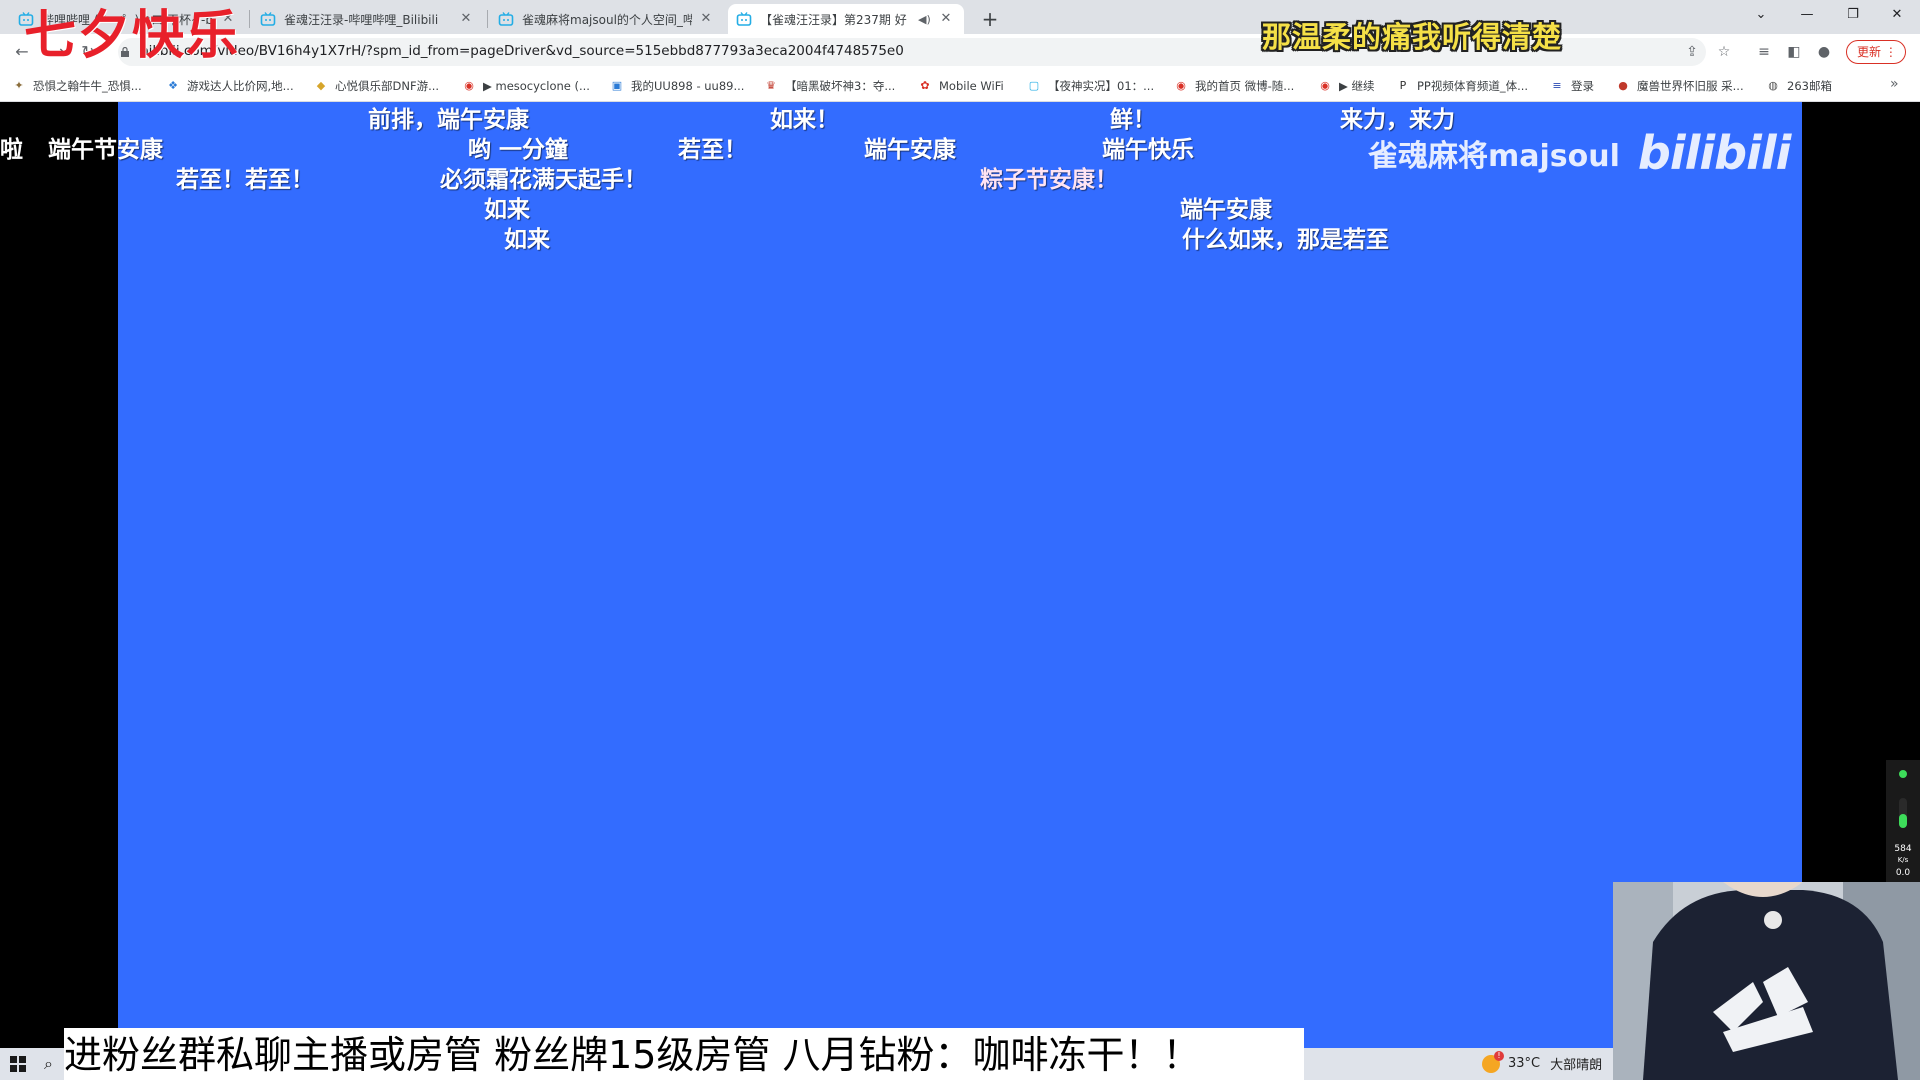 The height and width of the screenshot is (1080, 1920). I want to click on bookmark-label: Mobile WiFi, so click(971, 86).